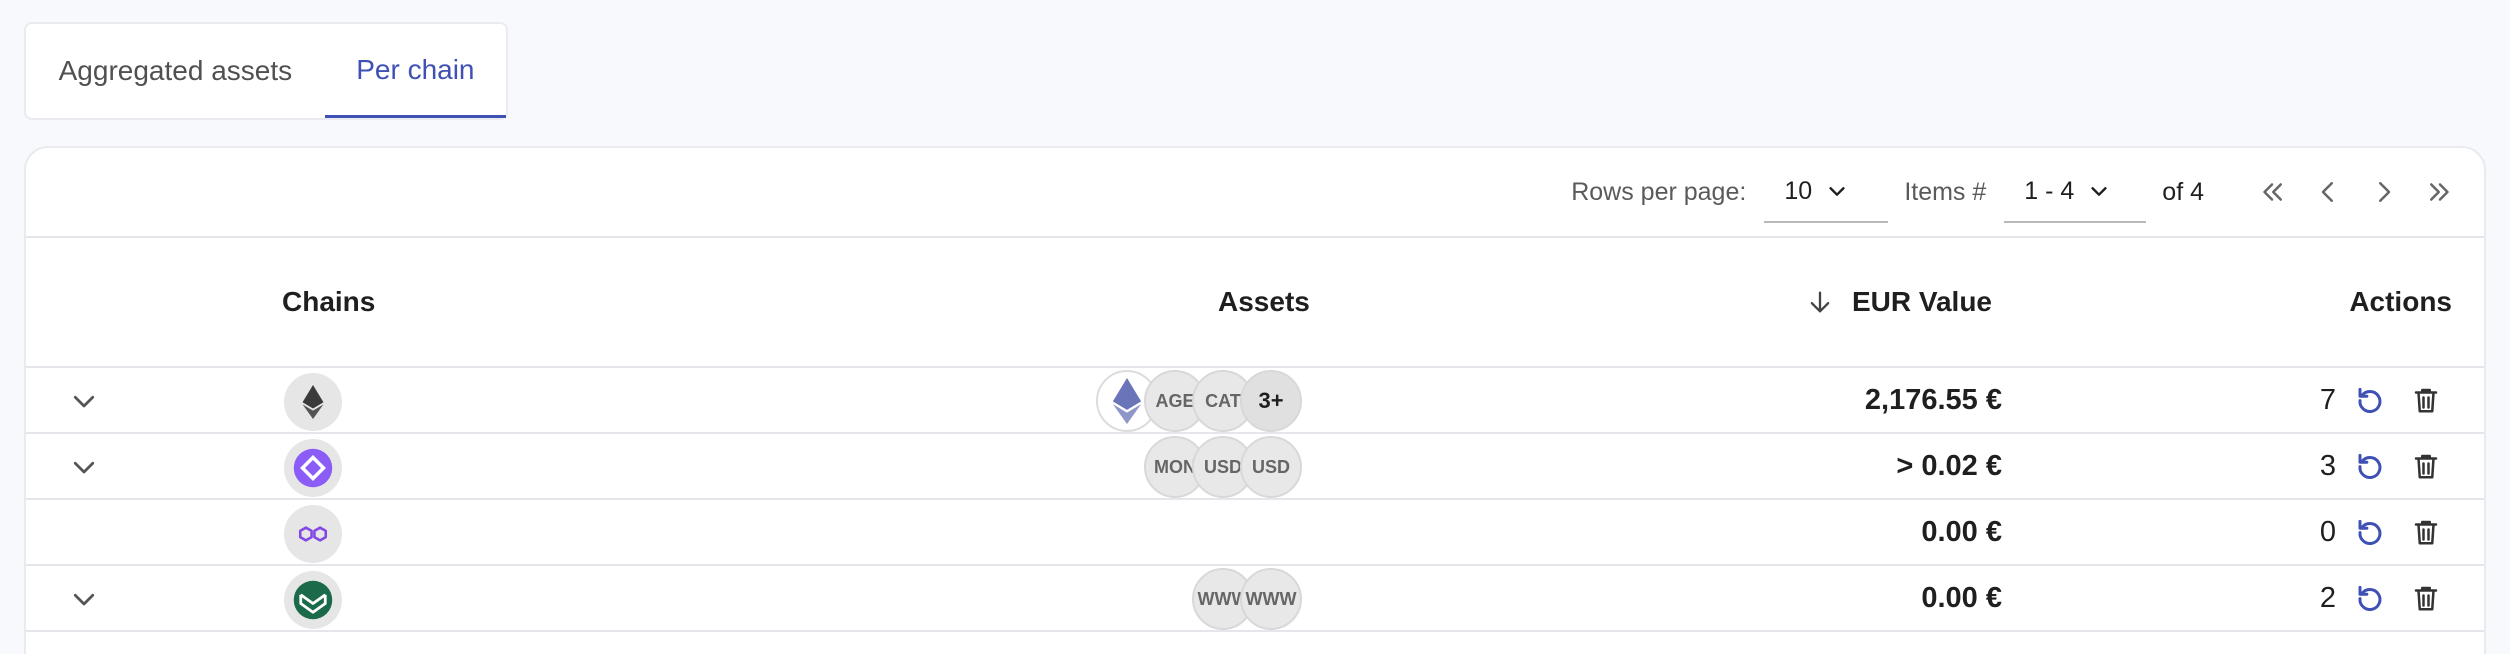 The image size is (2510, 654). Describe the element at coordinates (1271, 467) in the screenshot. I see `asset-icon: USD` at that location.